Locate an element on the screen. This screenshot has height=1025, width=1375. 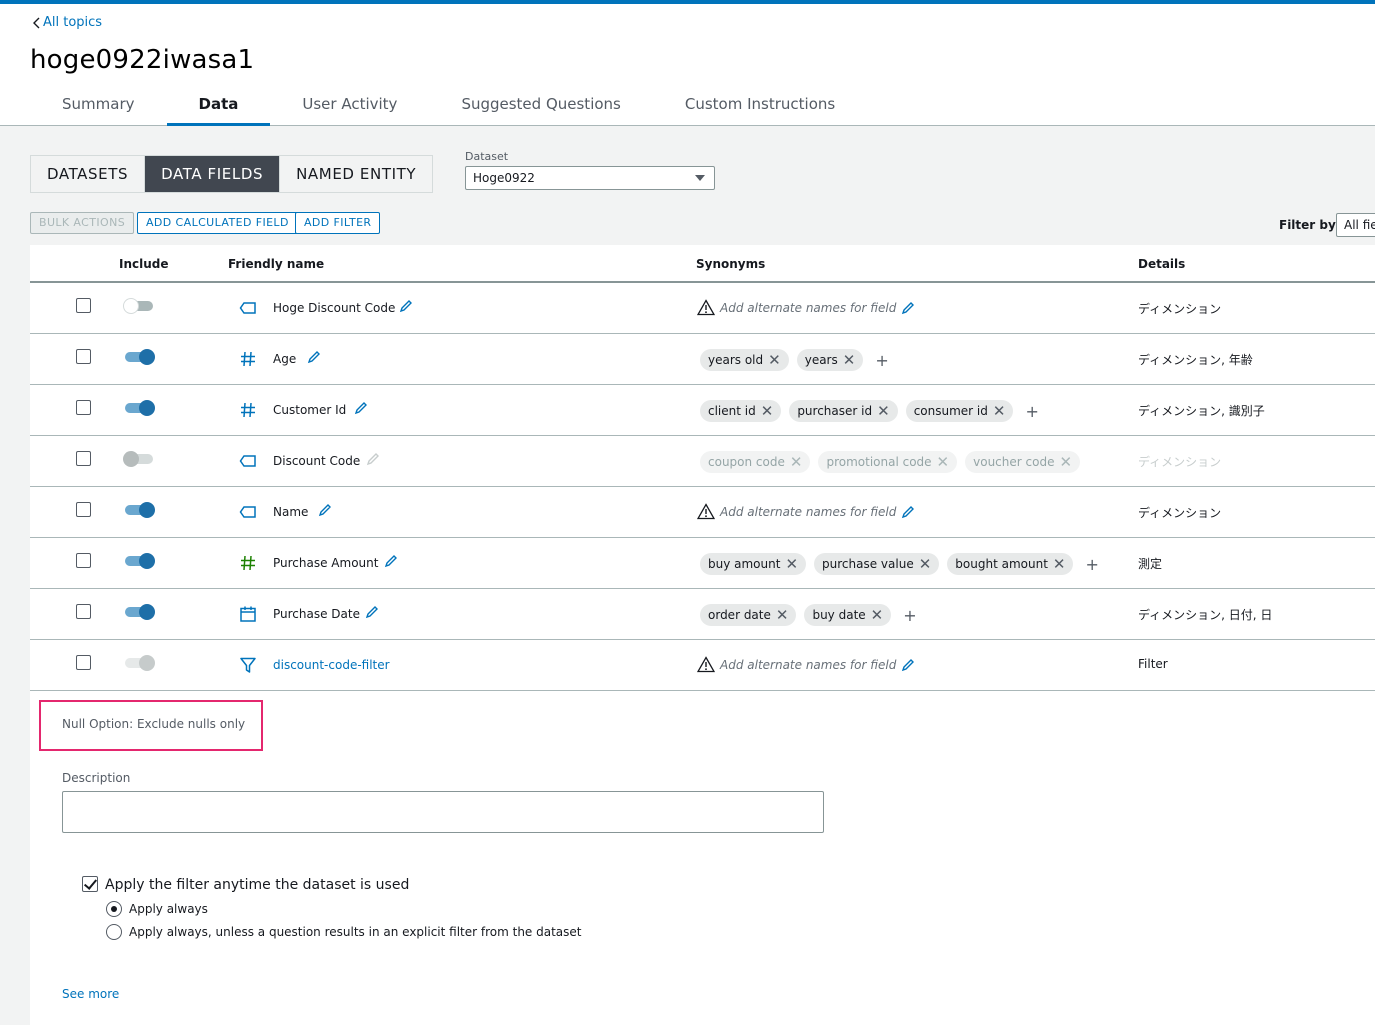
filter-name-link: discount-code-filter is located at coordinates (331, 665).